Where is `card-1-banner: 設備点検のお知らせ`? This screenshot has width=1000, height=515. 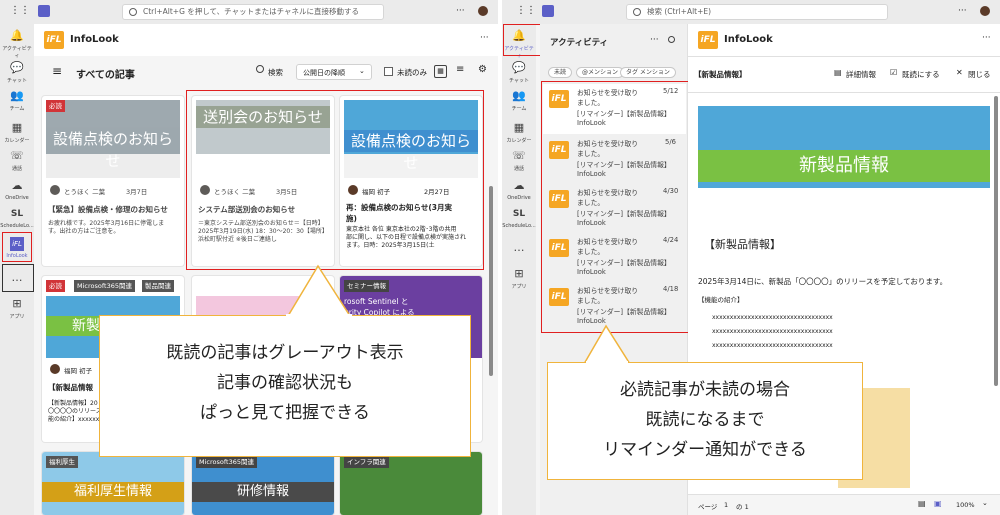 card-1-banner: 設備点検のお知らせ is located at coordinates (113, 139).